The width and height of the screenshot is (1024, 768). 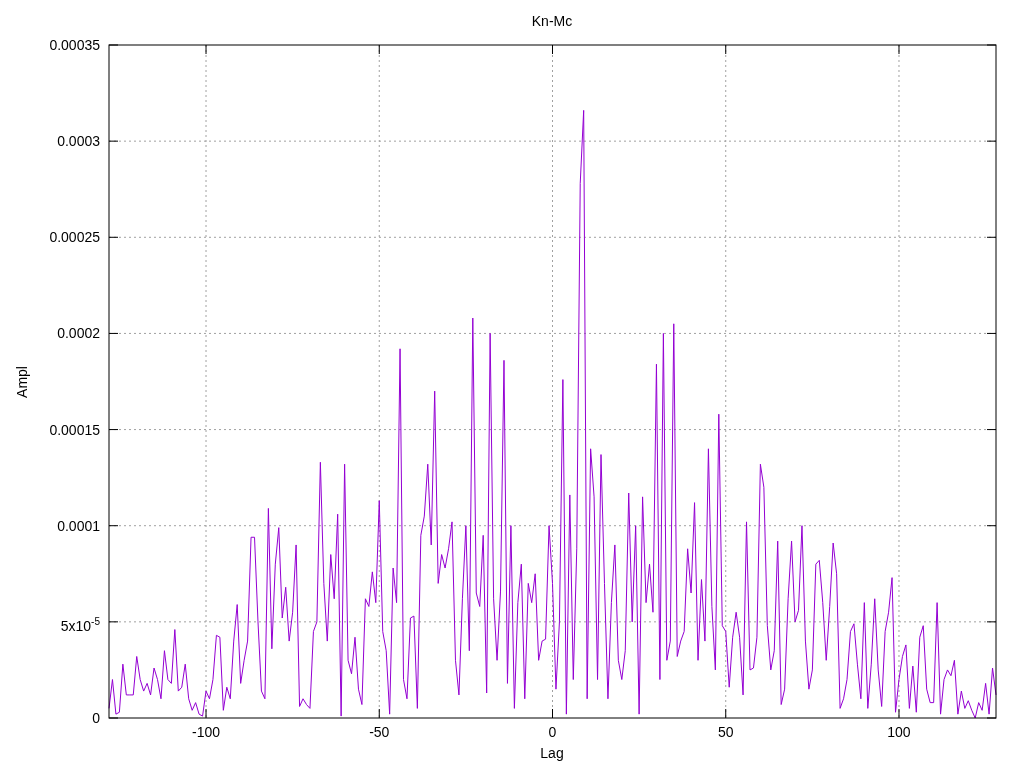 I want to click on tick-label: 0.00015, so click(x=74, y=429).